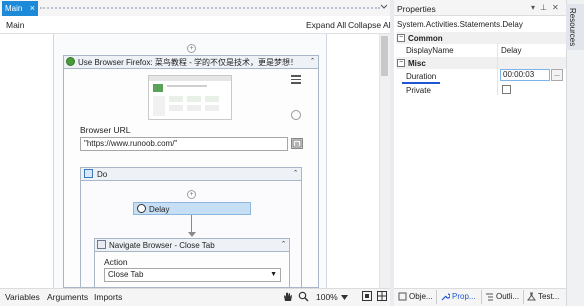 The width and height of the screenshot is (584, 306). What do you see at coordinates (101, 244) in the screenshot?
I see `navigate-browser-icon` at bounding box center [101, 244].